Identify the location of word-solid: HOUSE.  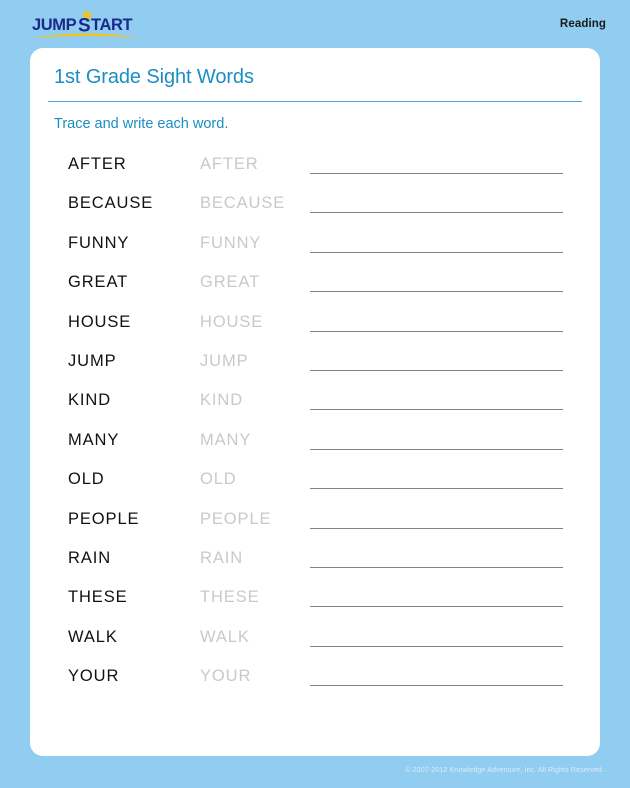
(100, 321).